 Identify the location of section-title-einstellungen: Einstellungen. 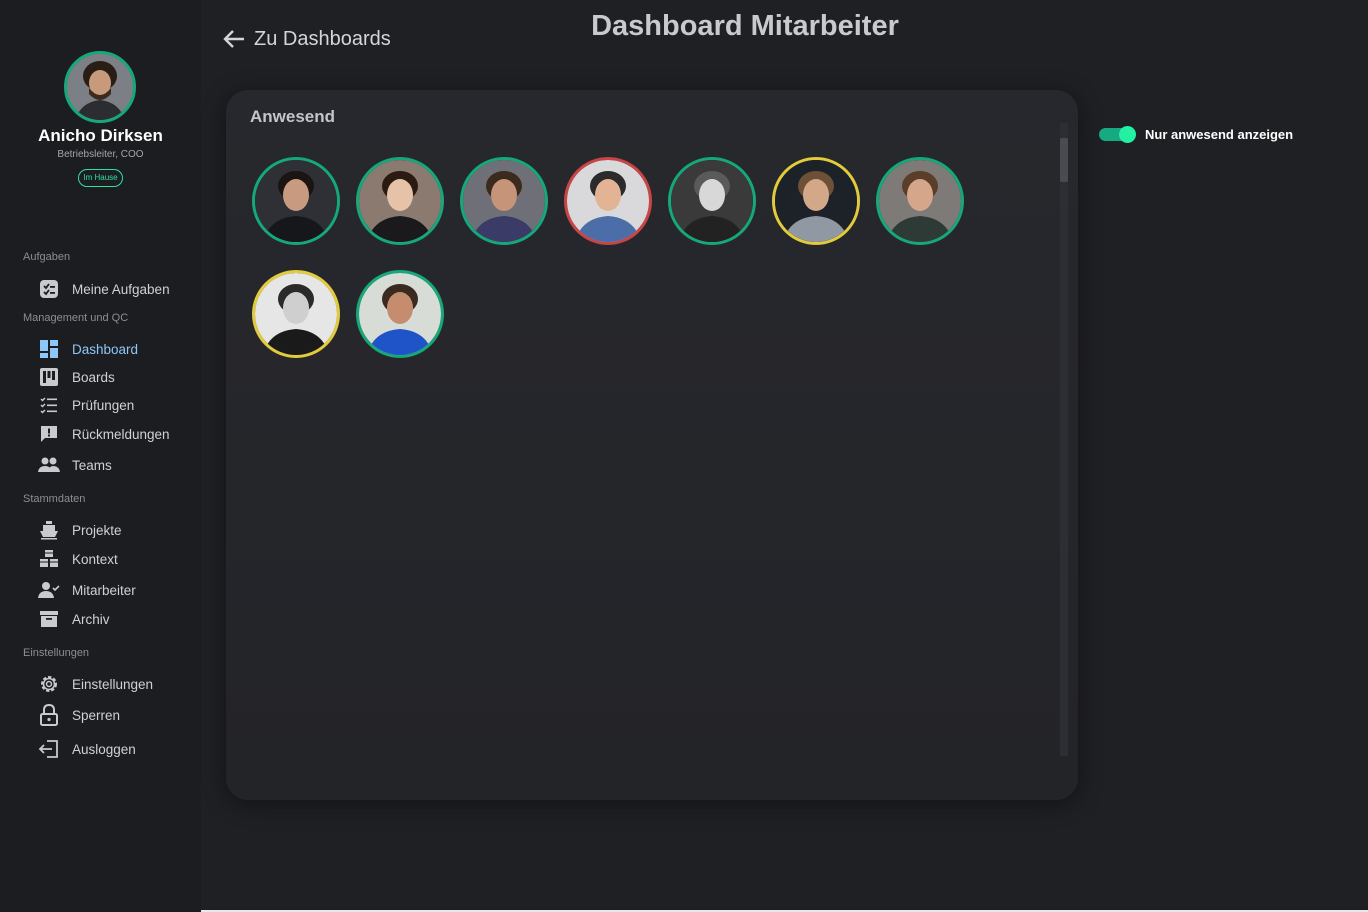
(56, 653).